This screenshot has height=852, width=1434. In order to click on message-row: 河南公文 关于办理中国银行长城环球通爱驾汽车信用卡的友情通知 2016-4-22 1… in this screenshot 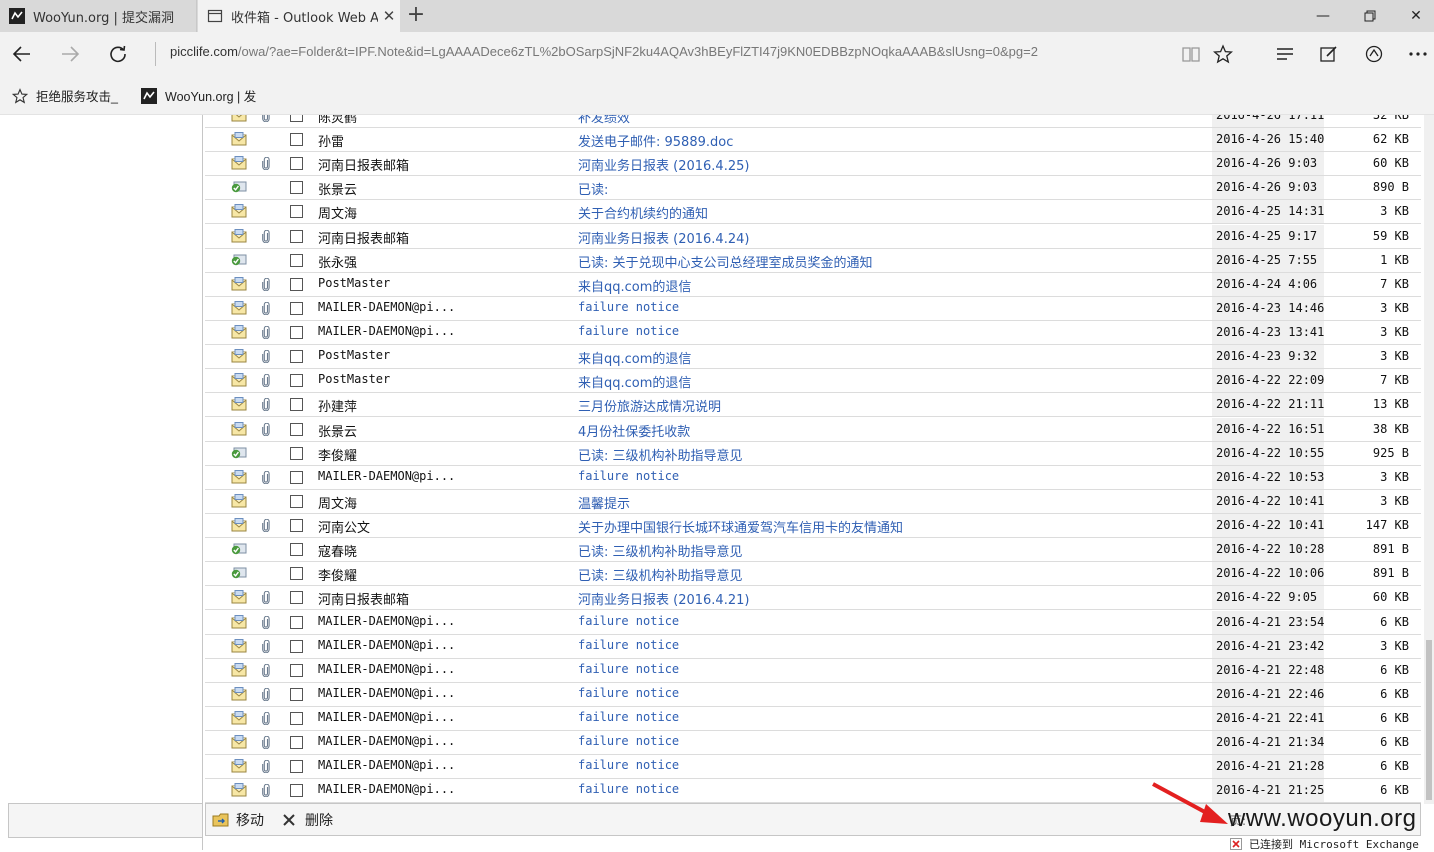, I will do `click(813, 526)`.